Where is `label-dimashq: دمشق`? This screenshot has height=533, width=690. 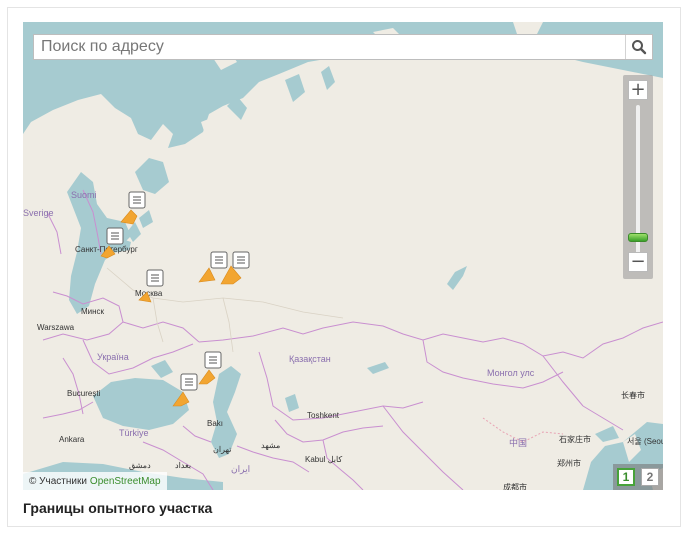
label-dimashq: دمشق is located at coordinates (140, 465).